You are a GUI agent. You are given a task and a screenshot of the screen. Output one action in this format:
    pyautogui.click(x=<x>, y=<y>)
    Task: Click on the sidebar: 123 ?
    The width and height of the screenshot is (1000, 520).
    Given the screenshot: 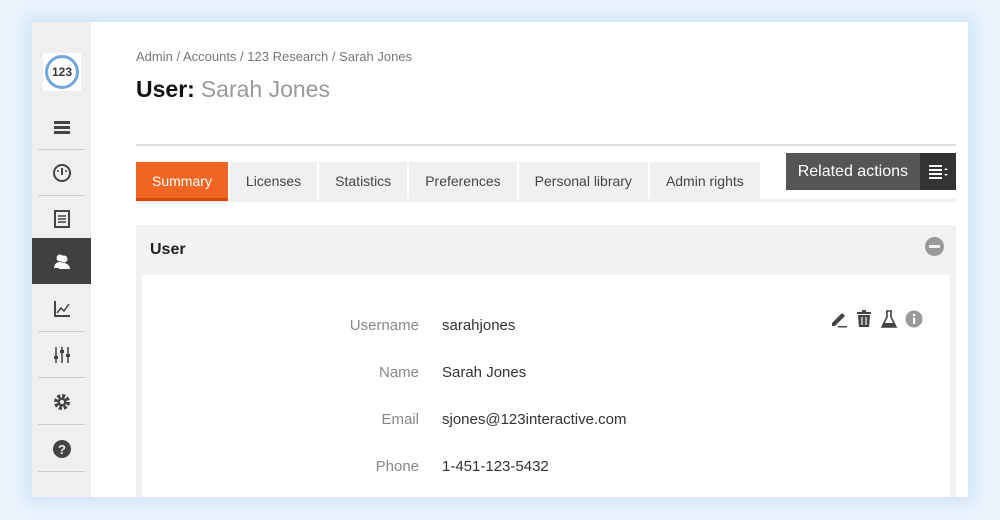 What is the action you would take?
    pyautogui.click(x=61, y=259)
    